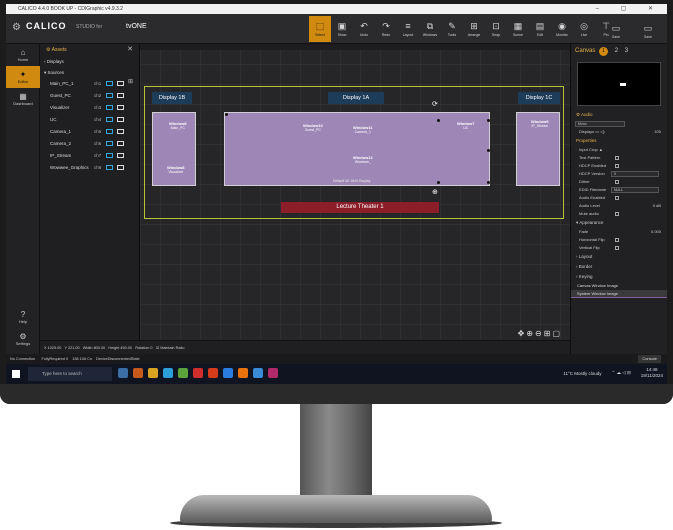 The height and width of the screenshot is (530, 673). I want to click on tree-group-displays: › Displays, so click(89, 61).